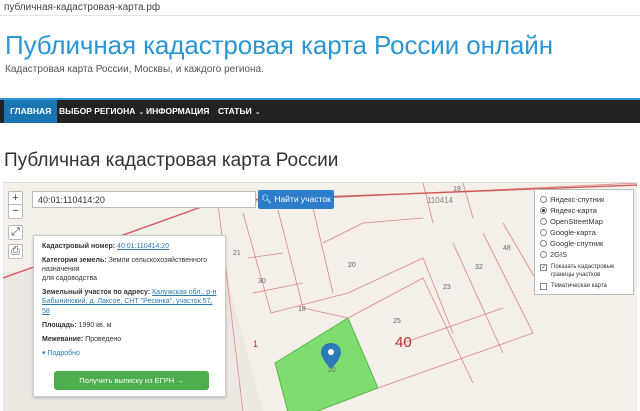  I want to click on parcel-label: 19, so click(457, 189).